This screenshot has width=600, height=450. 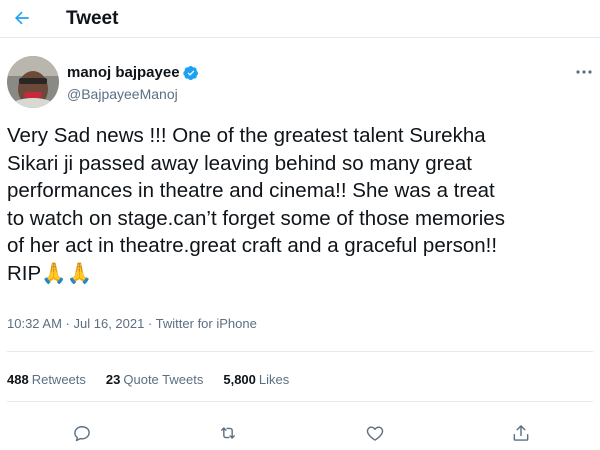 I want to click on avatar, so click(x=33, y=82).